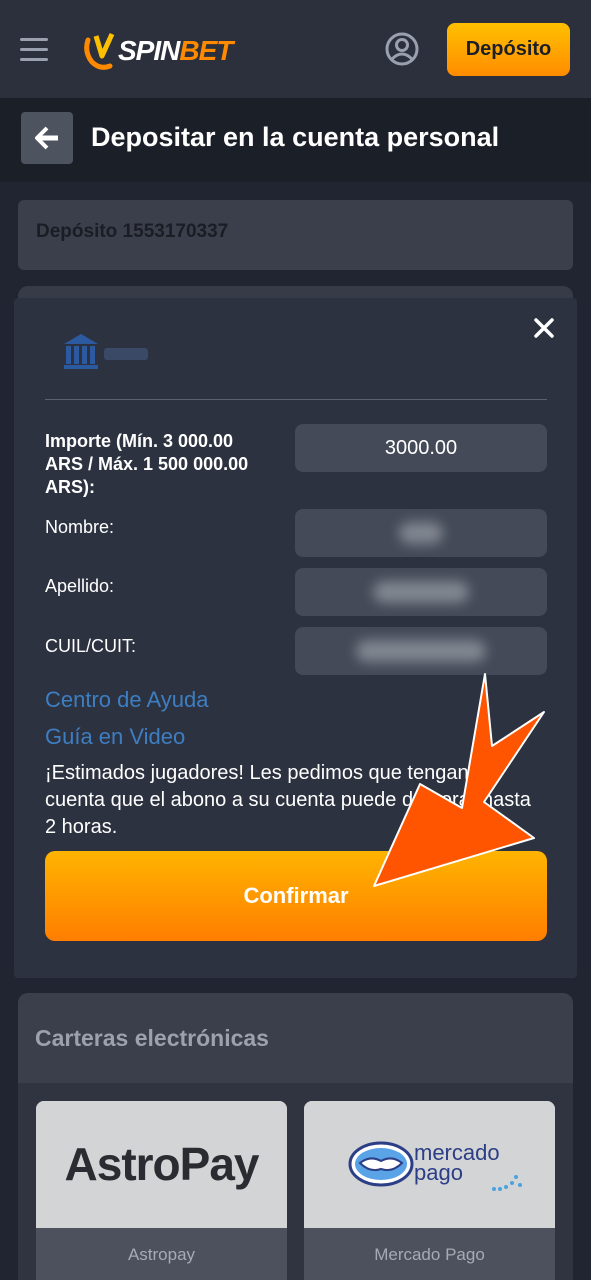  I want to click on wallet-name: Astropay, so click(161, 1254).